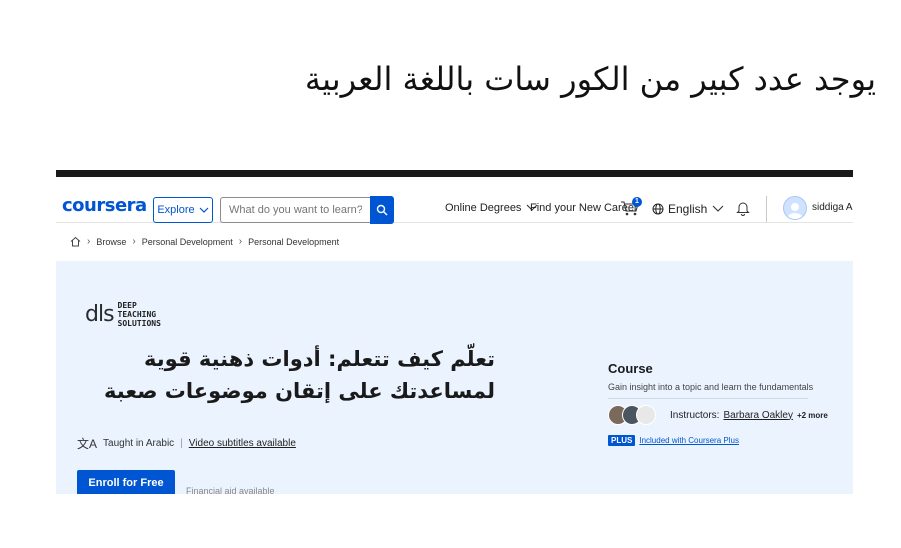  What do you see at coordinates (454, 173) in the screenshot?
I see `top-dark-bar` at bounding box center [454, 173].